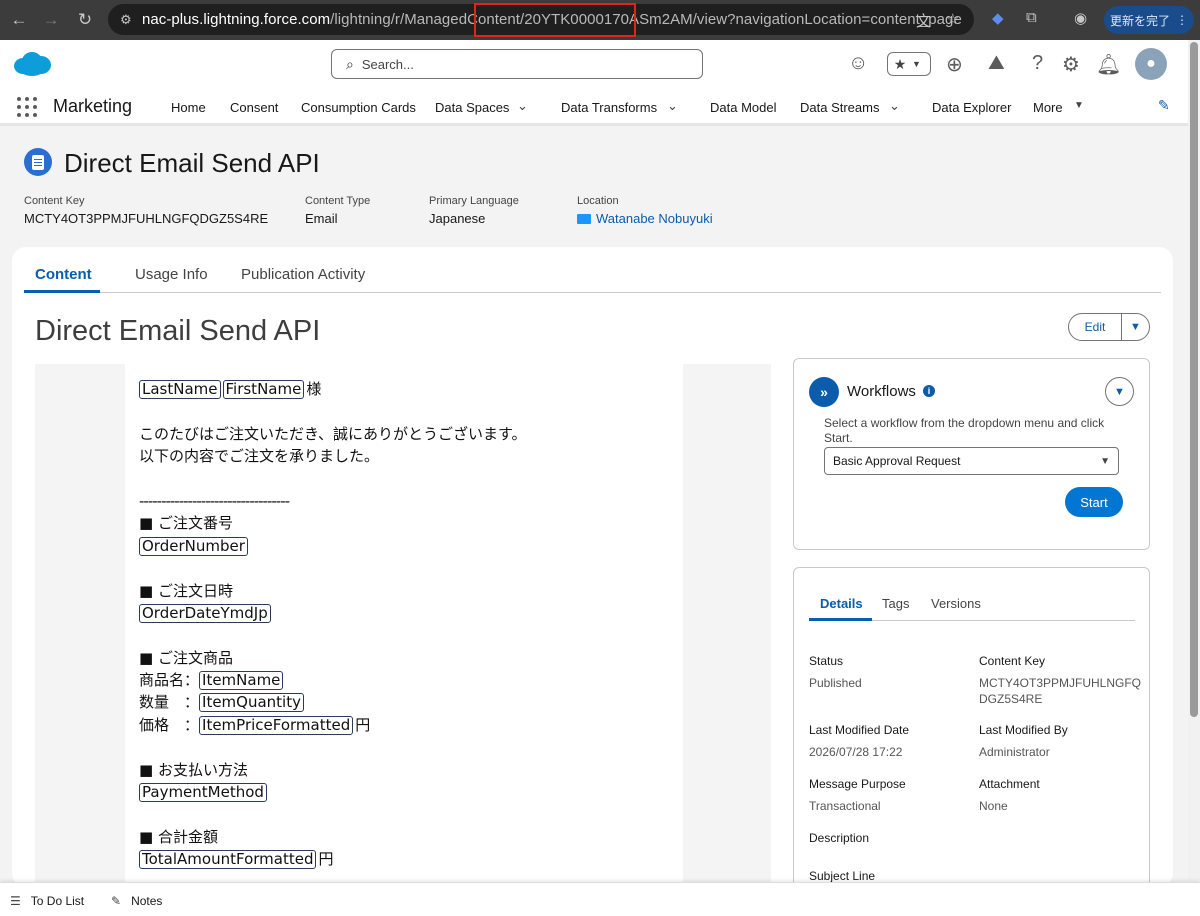  Describe the element at coordinates (900, 63) in the screenshot. I see `star-icon: ★` at that location.